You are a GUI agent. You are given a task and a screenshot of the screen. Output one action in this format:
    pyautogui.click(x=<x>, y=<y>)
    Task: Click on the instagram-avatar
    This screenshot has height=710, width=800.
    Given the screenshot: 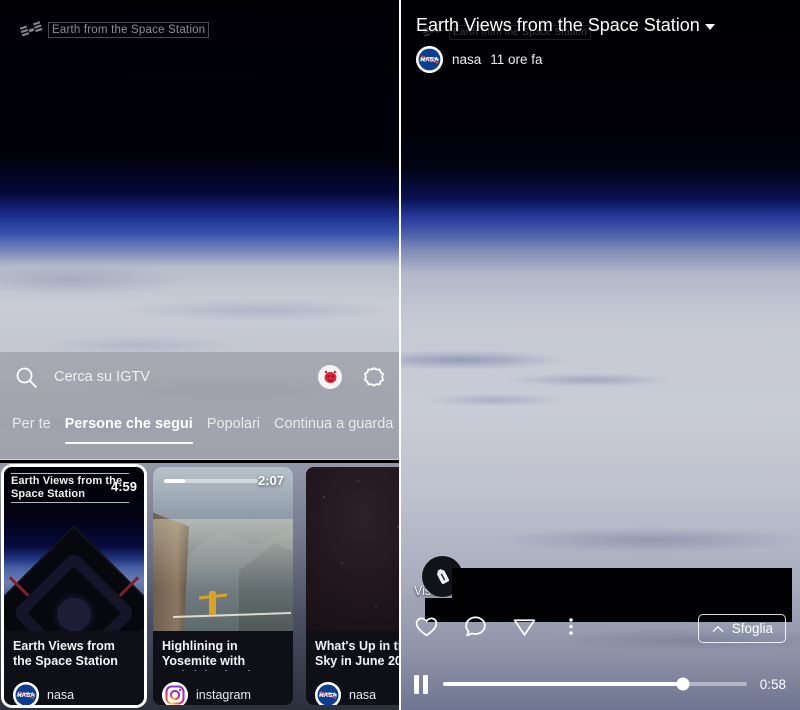 What is the action you would take?
    pyautogui.click(x=175, y=693)
    